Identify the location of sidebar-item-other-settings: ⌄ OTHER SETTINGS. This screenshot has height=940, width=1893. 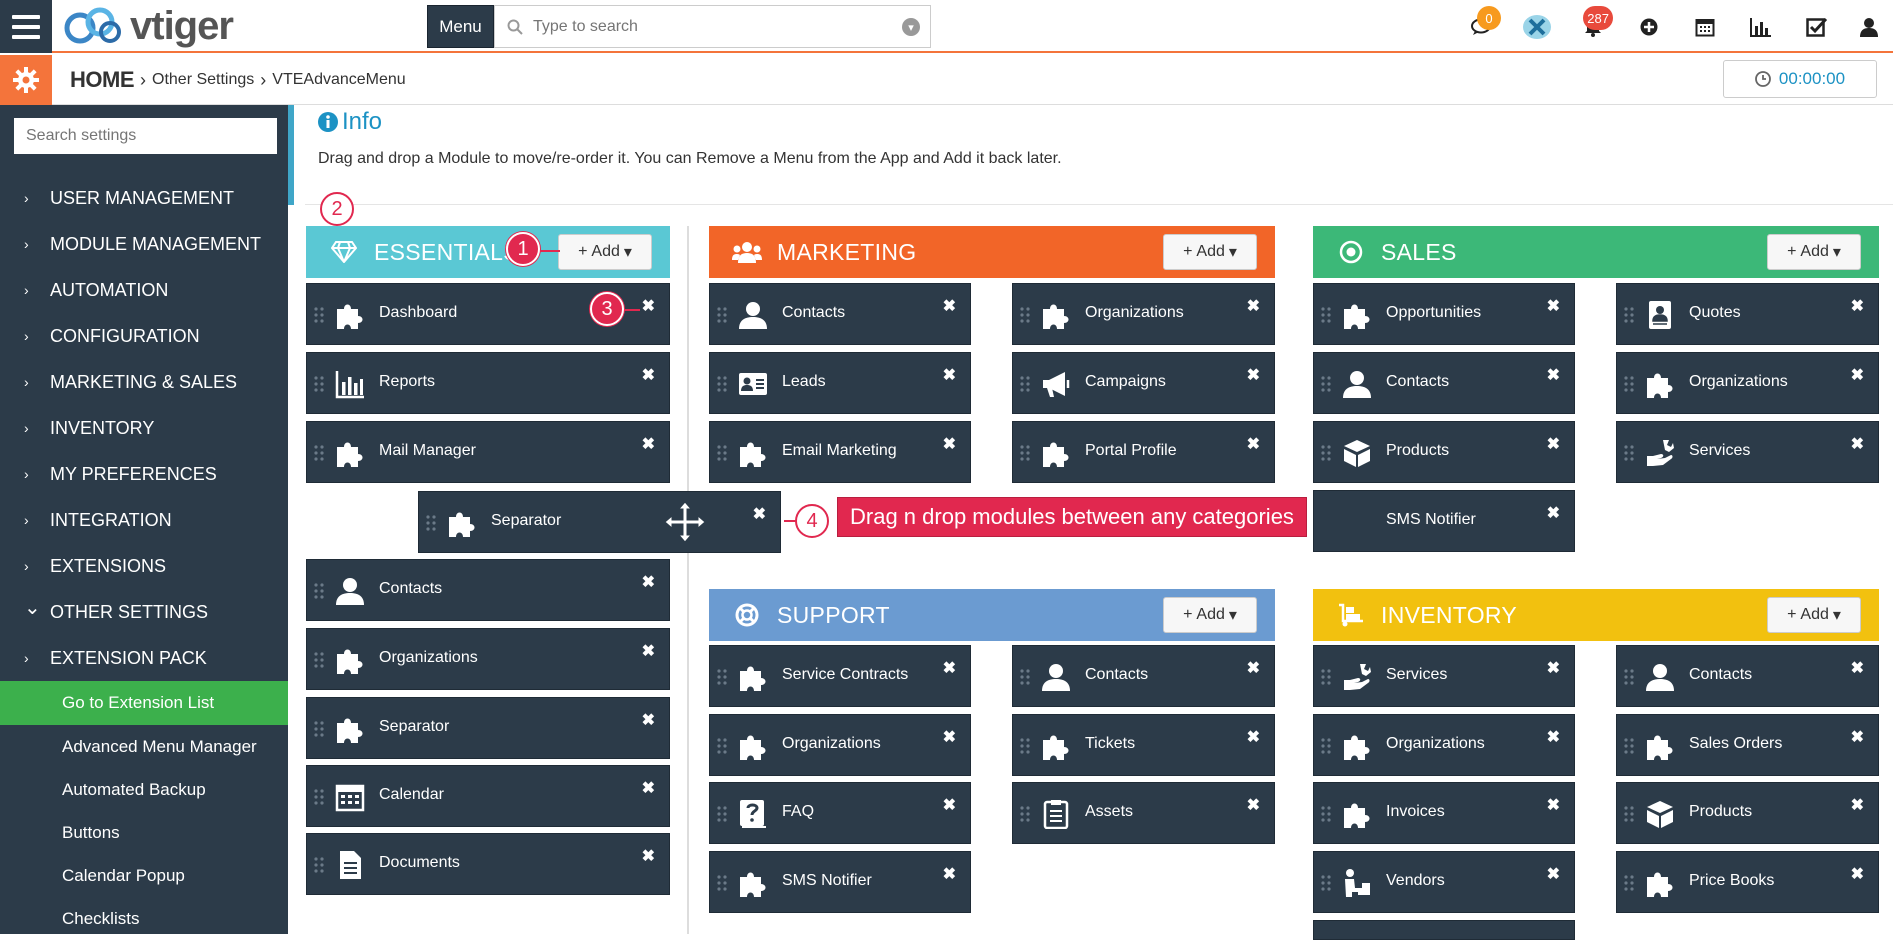
(144, 612).